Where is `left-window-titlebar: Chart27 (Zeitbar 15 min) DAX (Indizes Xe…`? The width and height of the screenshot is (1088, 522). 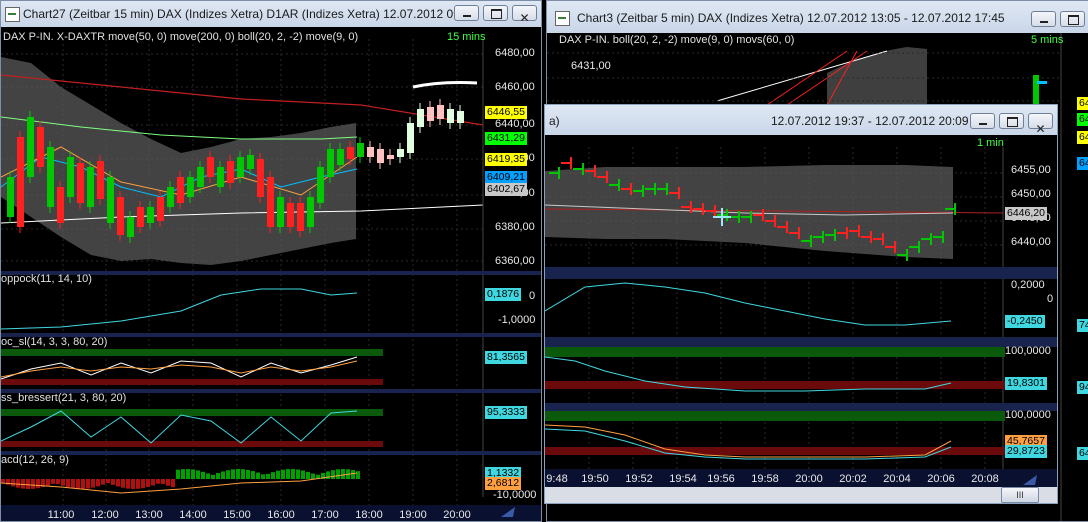
left-window-titlebar: Chart27 (Zeitbar 15 min) DAX (Indizes Xe… is located at coordinates (271, 14).